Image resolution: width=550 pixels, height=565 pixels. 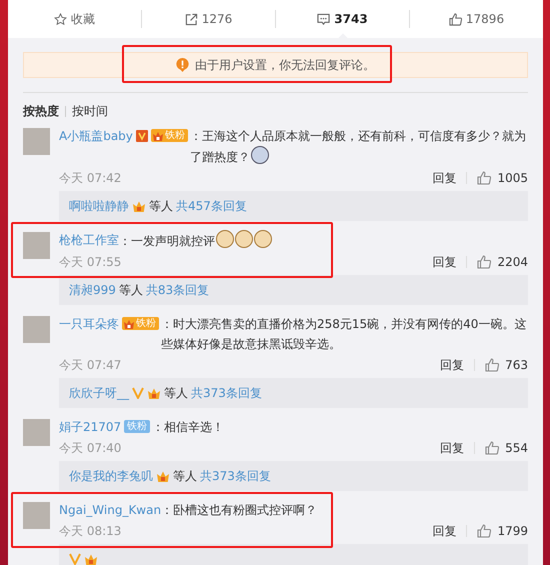 I want to click on like-button: 763, so click(x=506, y=365).